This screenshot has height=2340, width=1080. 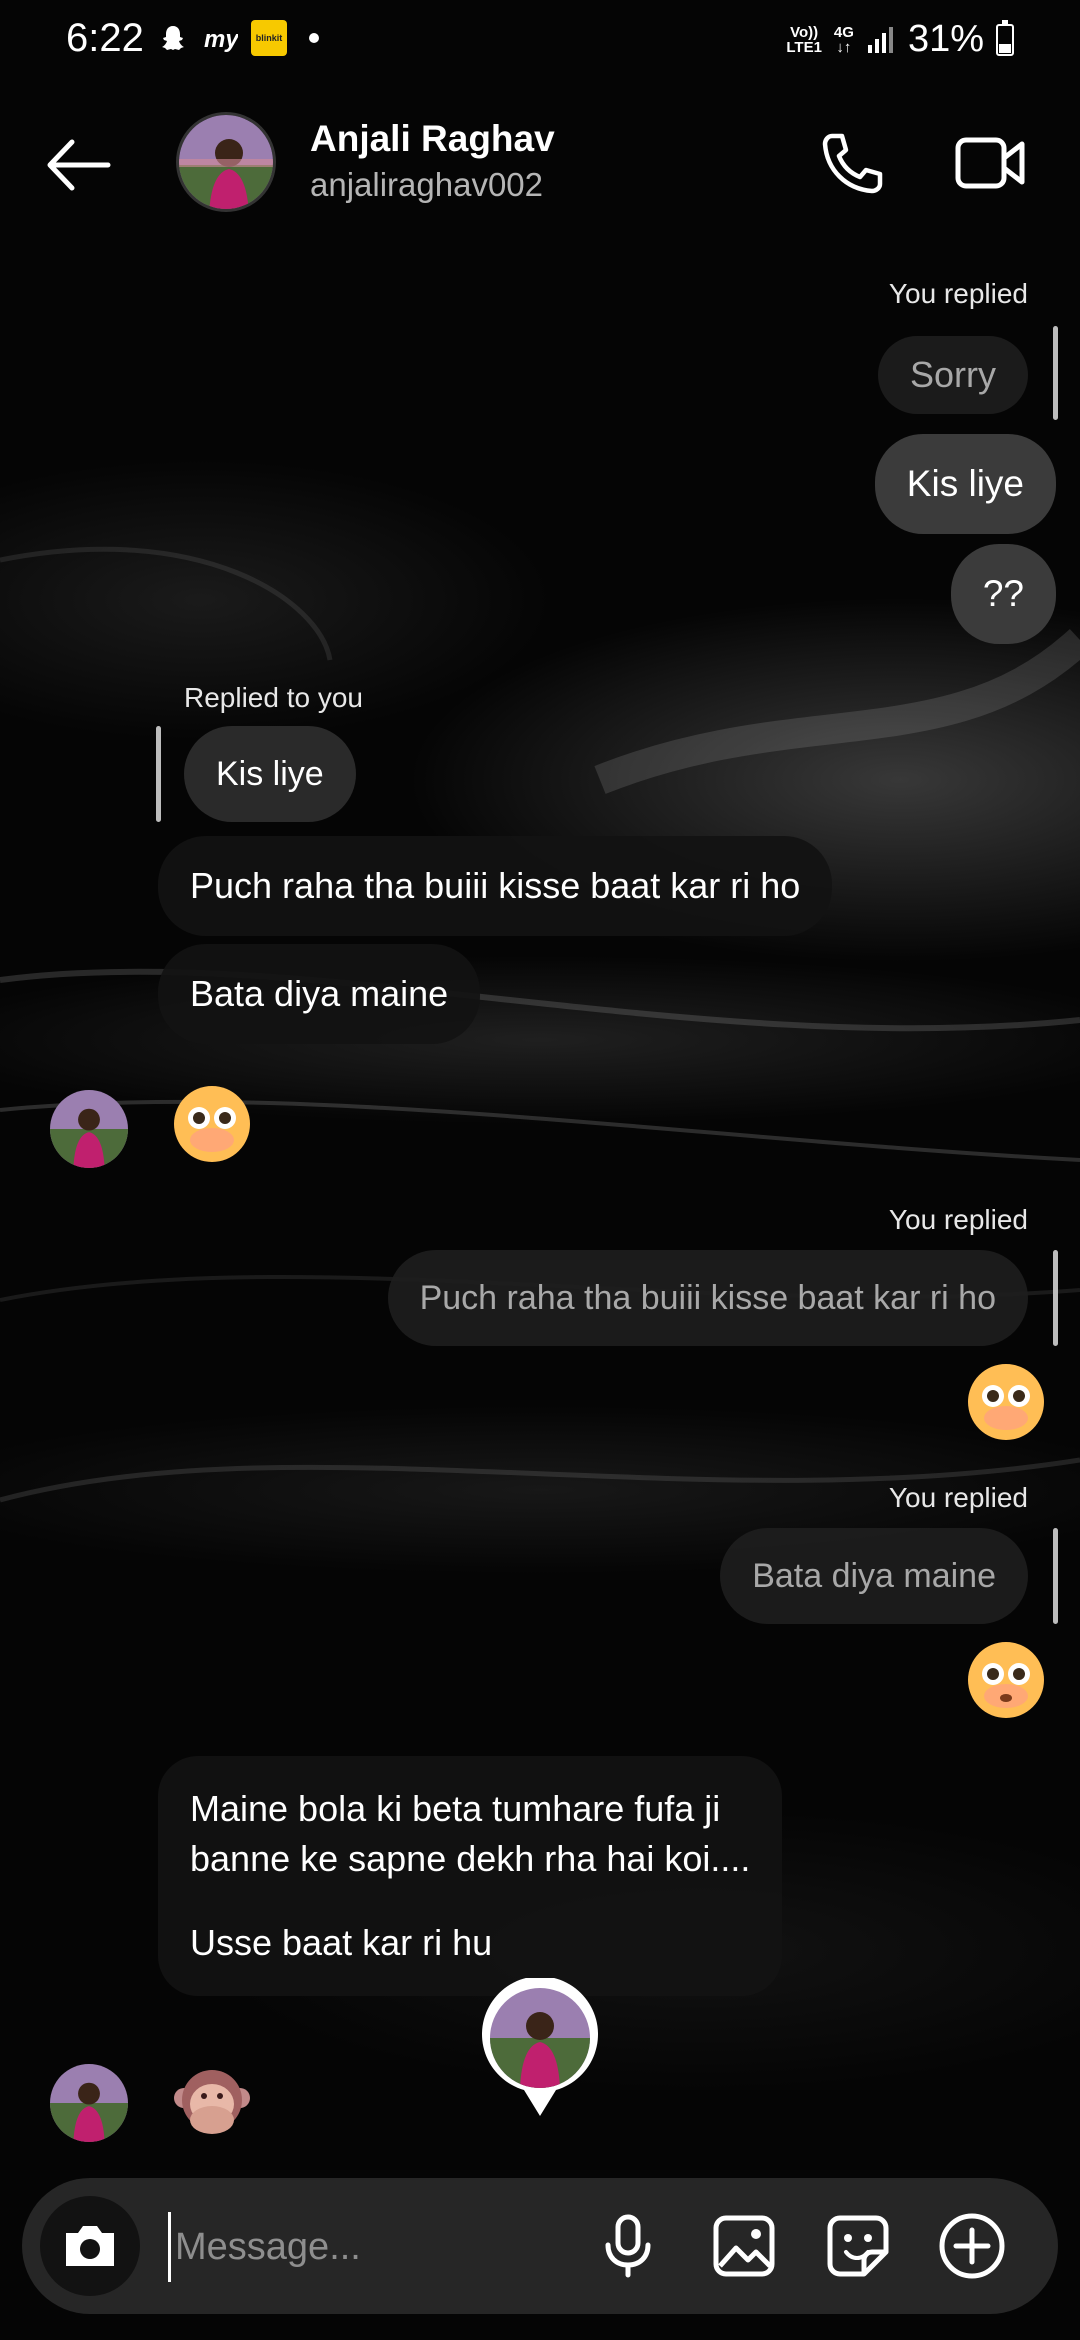 I want to click on contact-name: Anjali Raghav, so click(x=432, y=139).